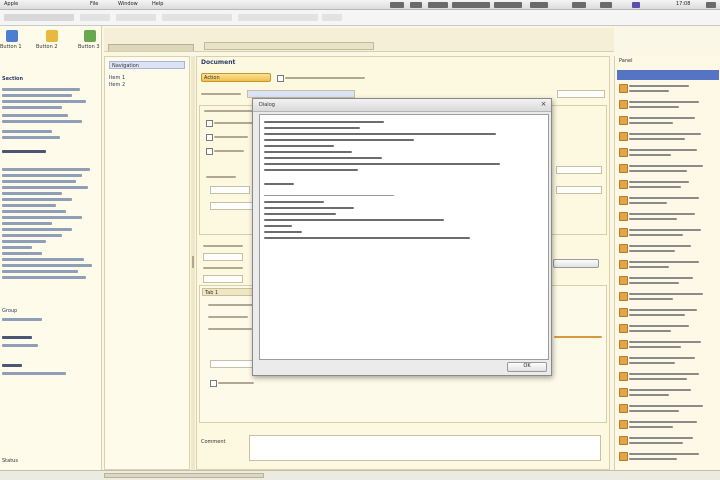 The width and height of the screenshot is (720, 480). What do you see at coordinates (636, 5) in the screenshot?
I see `flag-icon` at bounding box center [636, 5].